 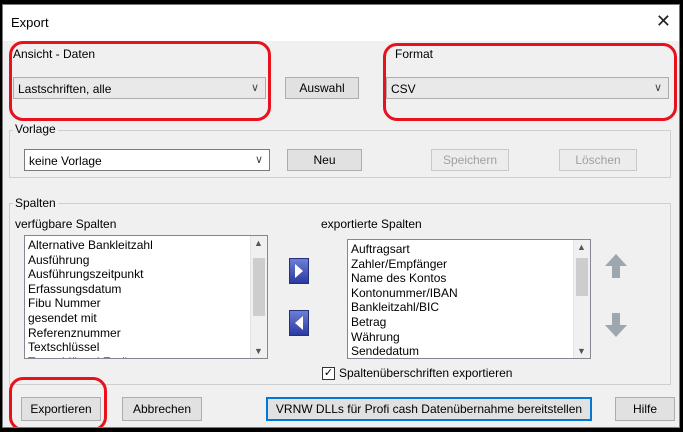 I want to click on export-headers-checkbox: ✓, so click(x=328, y=373).